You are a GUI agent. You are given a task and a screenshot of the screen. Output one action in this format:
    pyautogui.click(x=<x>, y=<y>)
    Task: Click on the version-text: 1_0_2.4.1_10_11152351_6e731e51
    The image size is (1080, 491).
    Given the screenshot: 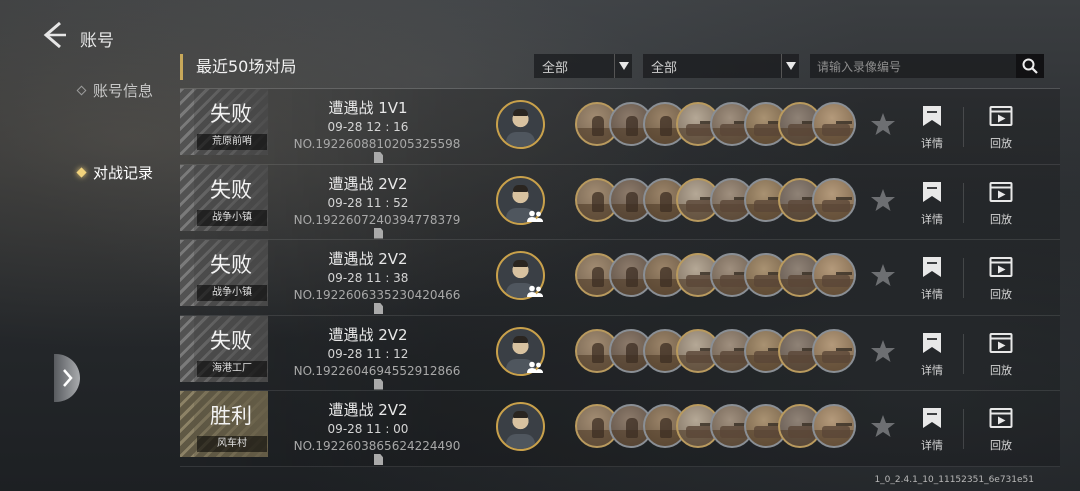 What is the action you would take?
    pyautogui.click(x=954, y=480)
    